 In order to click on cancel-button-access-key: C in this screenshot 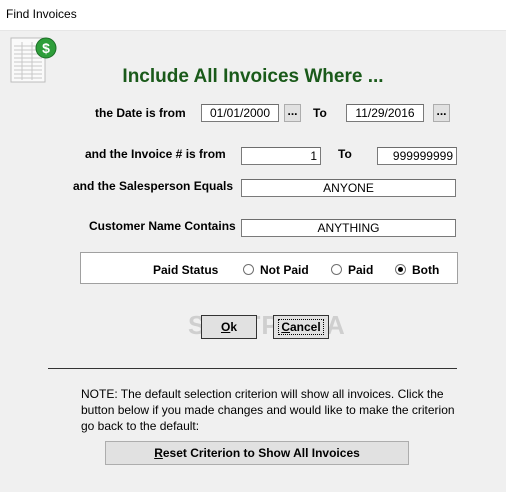, I will do `click(285, 327)`.